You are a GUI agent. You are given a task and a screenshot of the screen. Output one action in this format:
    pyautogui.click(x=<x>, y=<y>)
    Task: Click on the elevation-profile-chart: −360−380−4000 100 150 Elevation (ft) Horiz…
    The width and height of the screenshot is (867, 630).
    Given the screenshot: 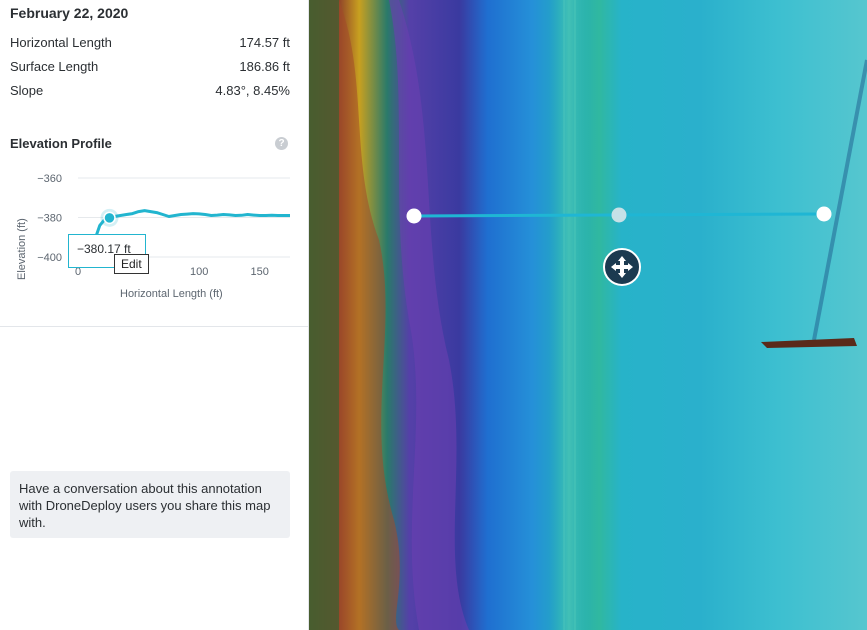 What is the action you would take?
    pyautogui.click(x=150, y=238)
    